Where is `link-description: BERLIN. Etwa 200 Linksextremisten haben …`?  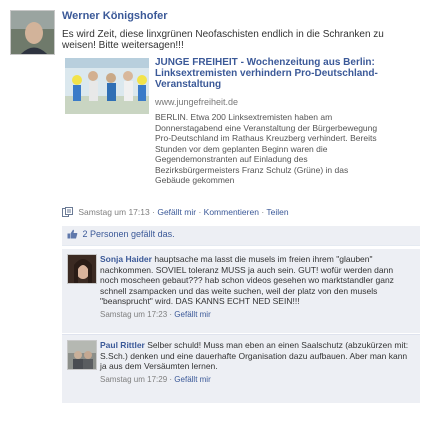
link-description: BERLIN. Etwa 200 Linksextremisten haben … is located at coordinates (266, 148).